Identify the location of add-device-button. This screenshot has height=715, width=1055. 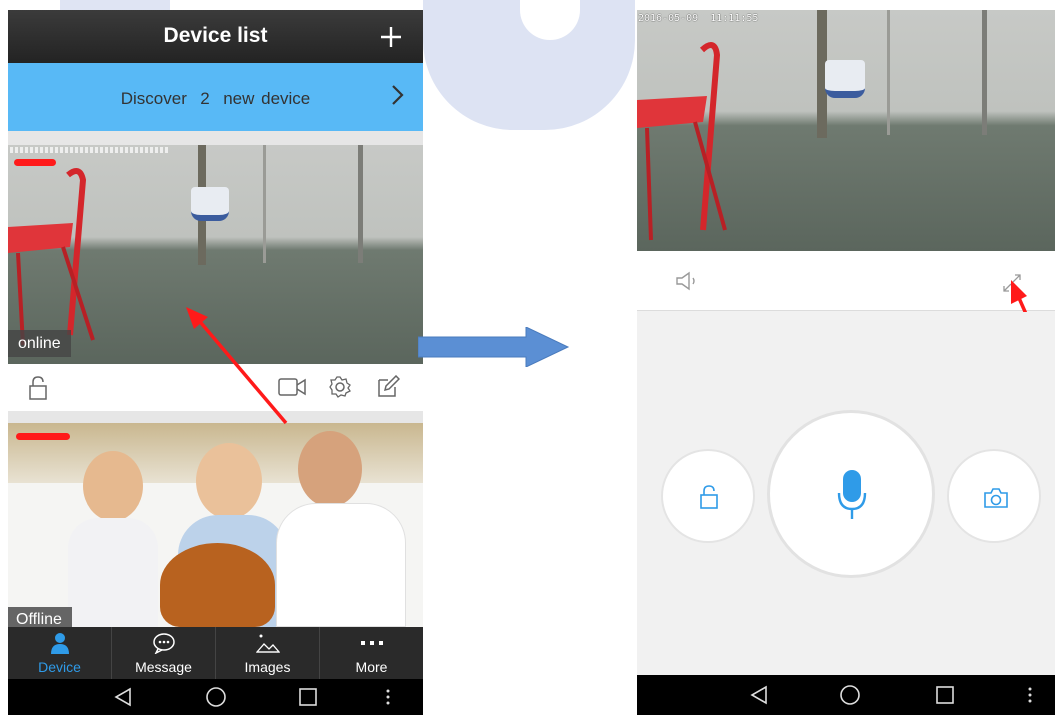
(391, 36).